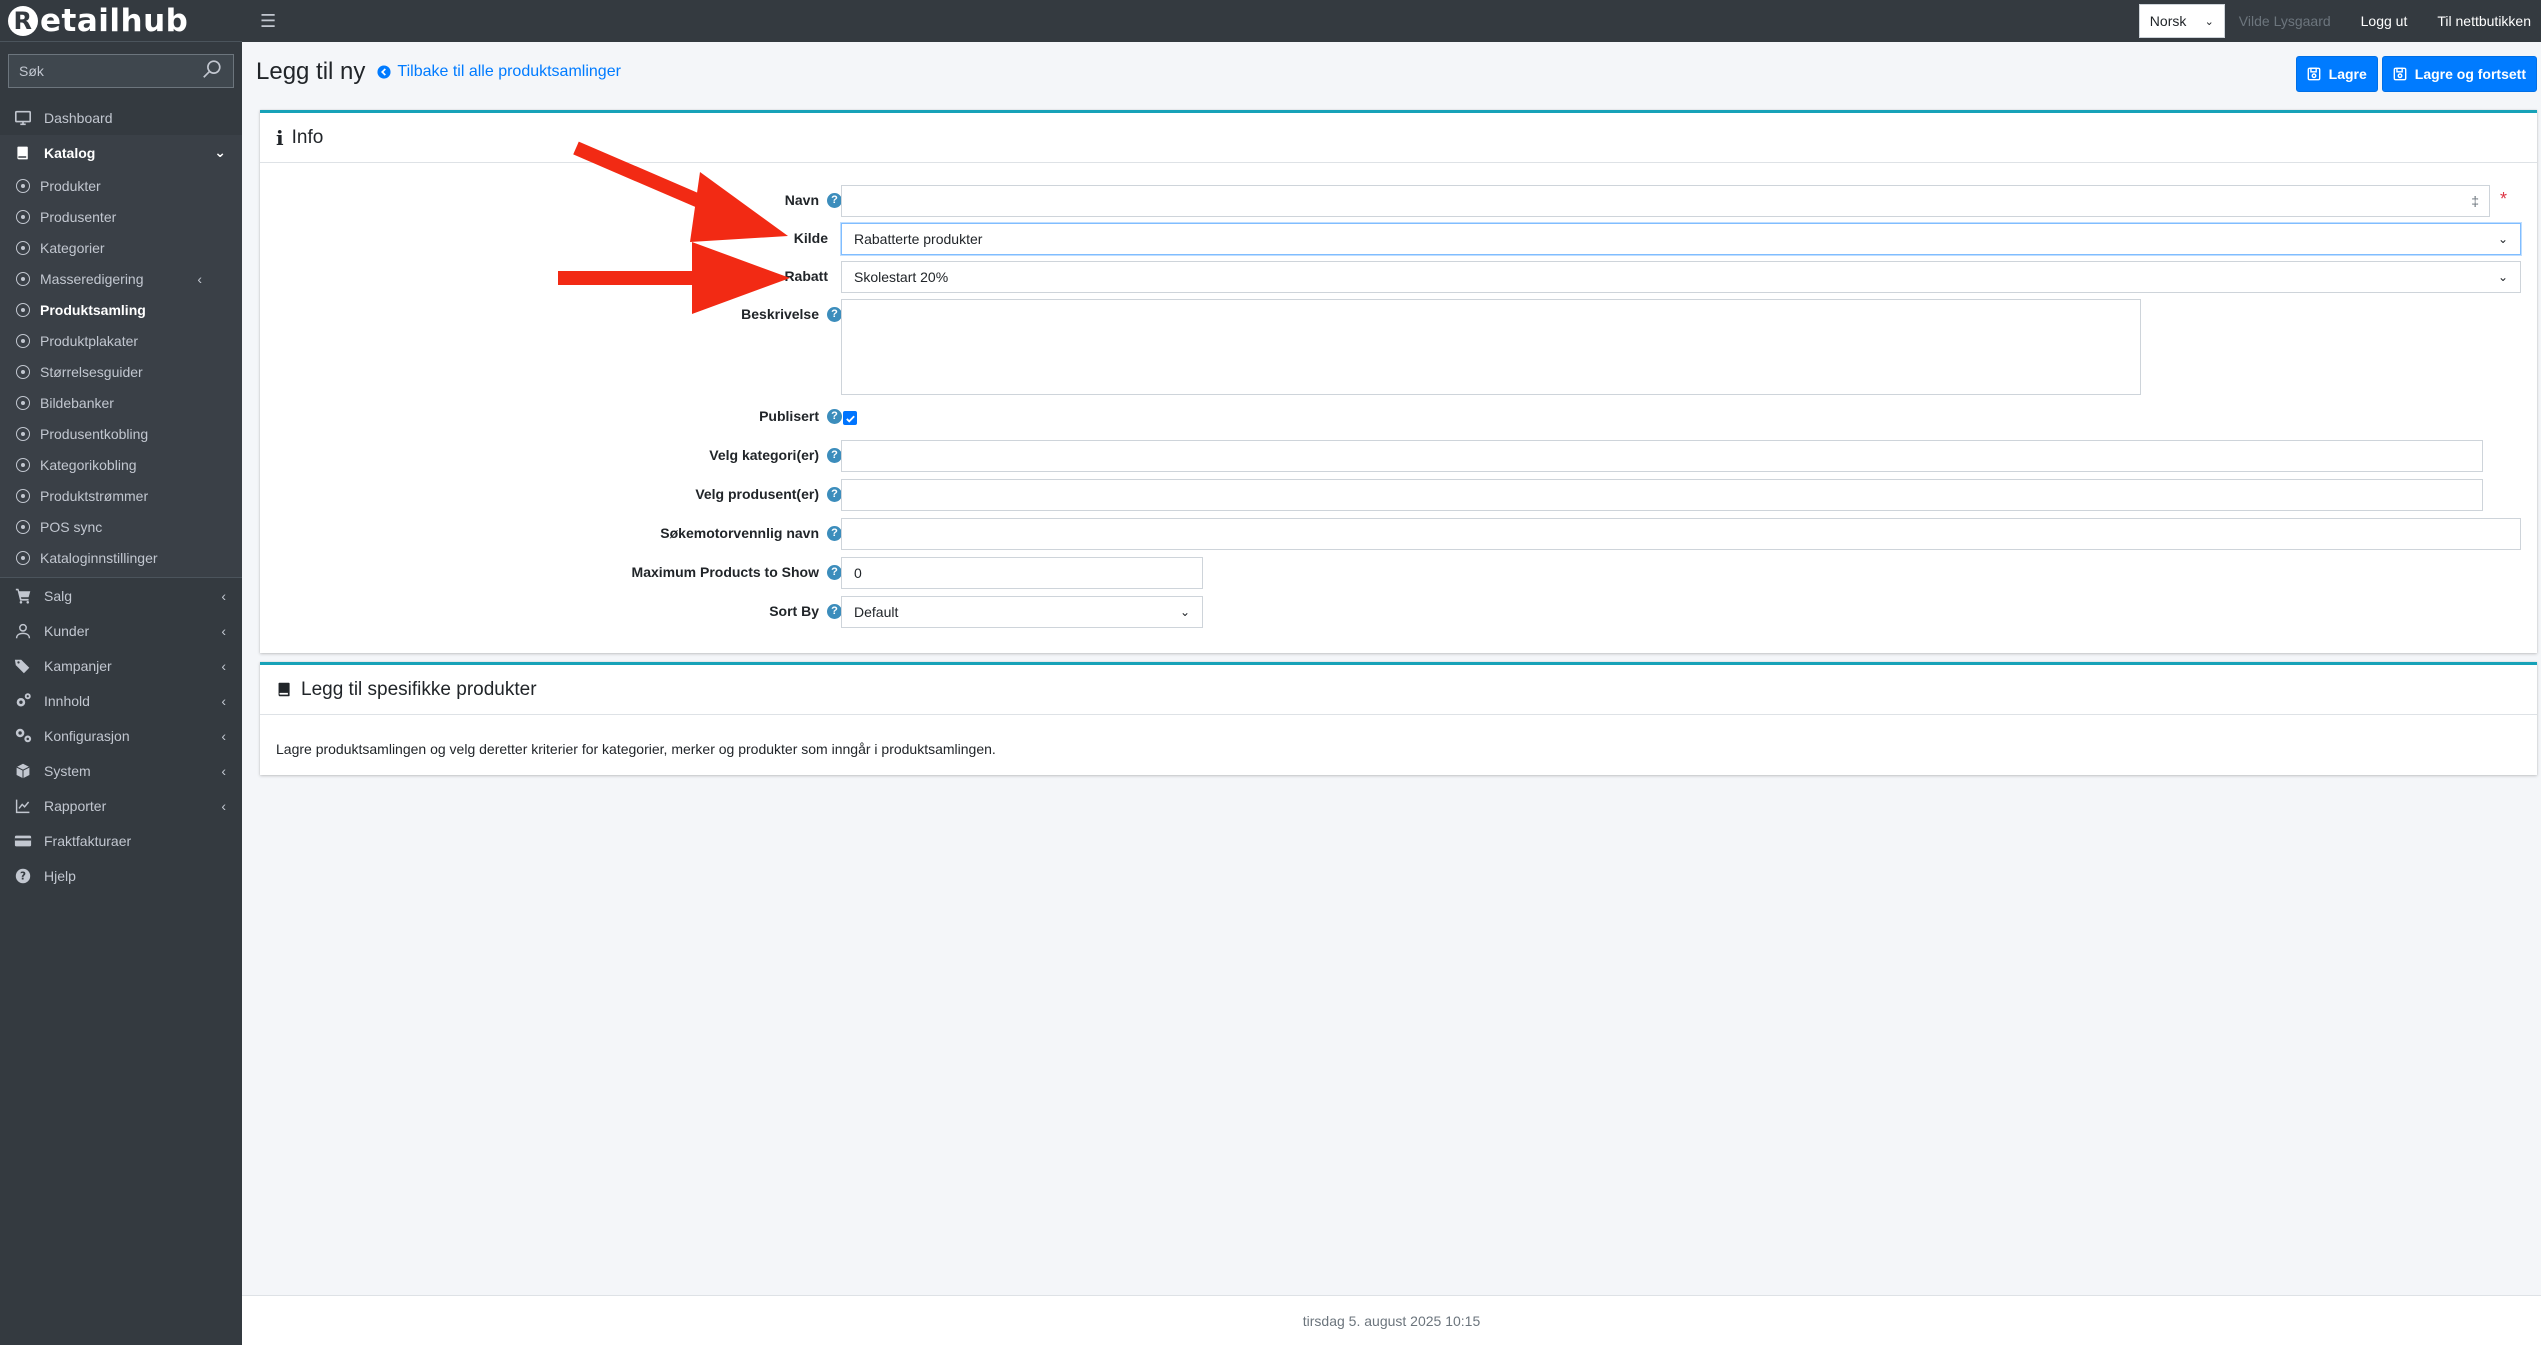 This screenshot has height=1345, width=2541. I want to click on hamburger-menu-icon: ☰, so click(268, 21).